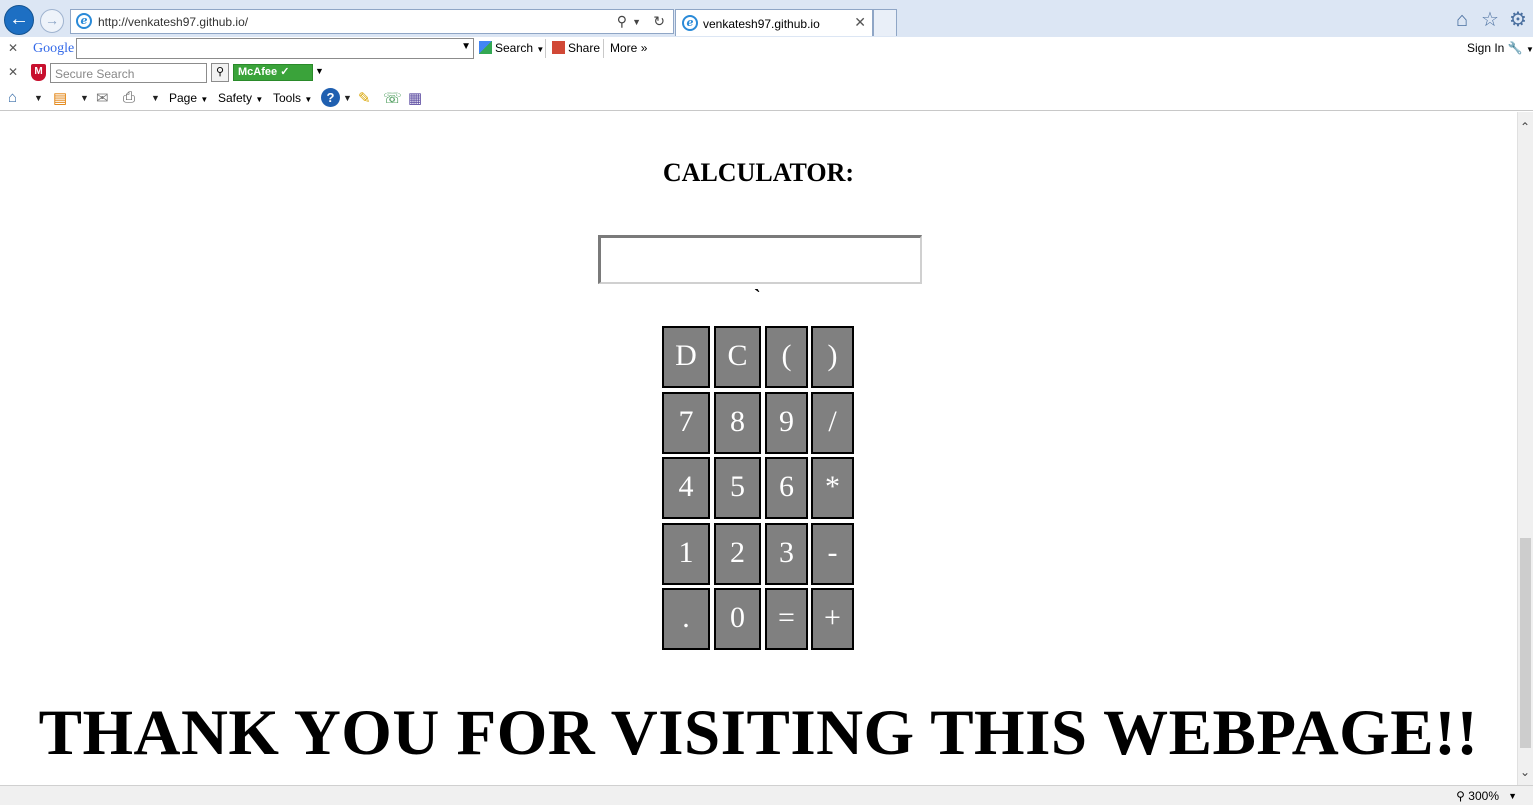 The width and height of the screenshot is (1533, 805). What do you see at coordinates (52, 21) in the screenshot?
I see `forward-arrow-icon: →` at bounding box center [52, 21].